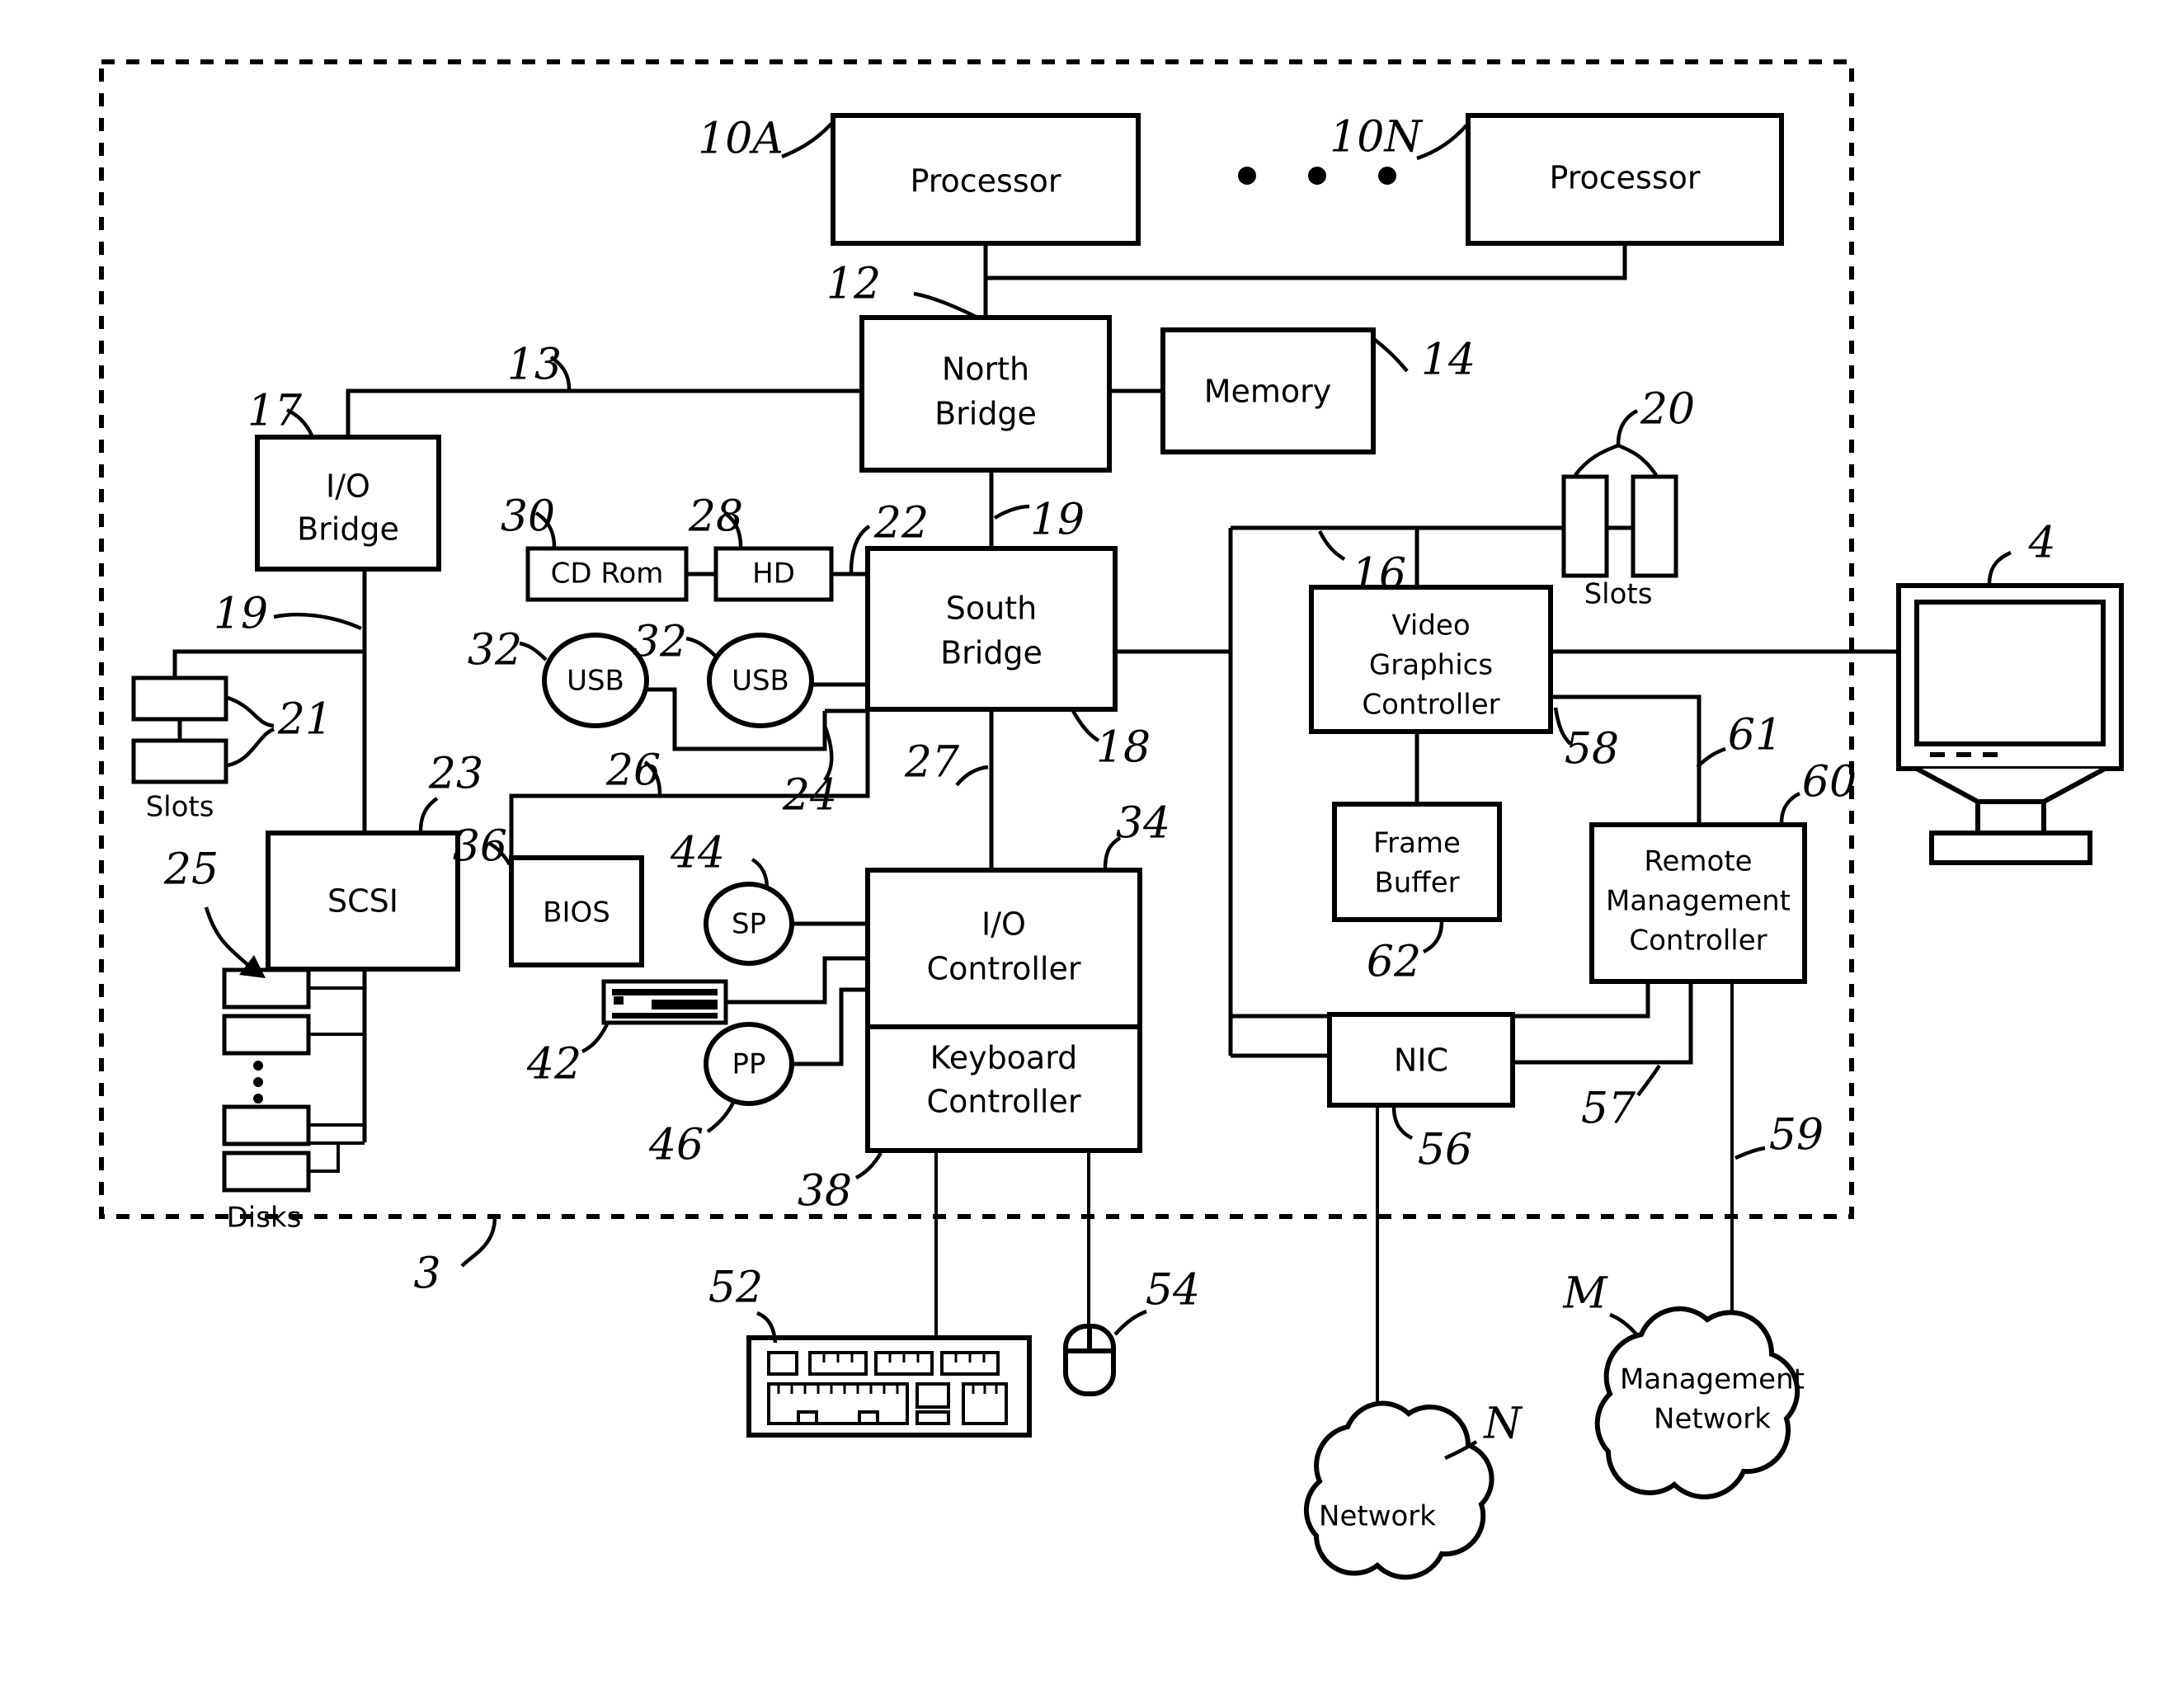 The width and height of the screenshot is (2184, 1699). I want to click on ref-22: 22, so click(901, 523).